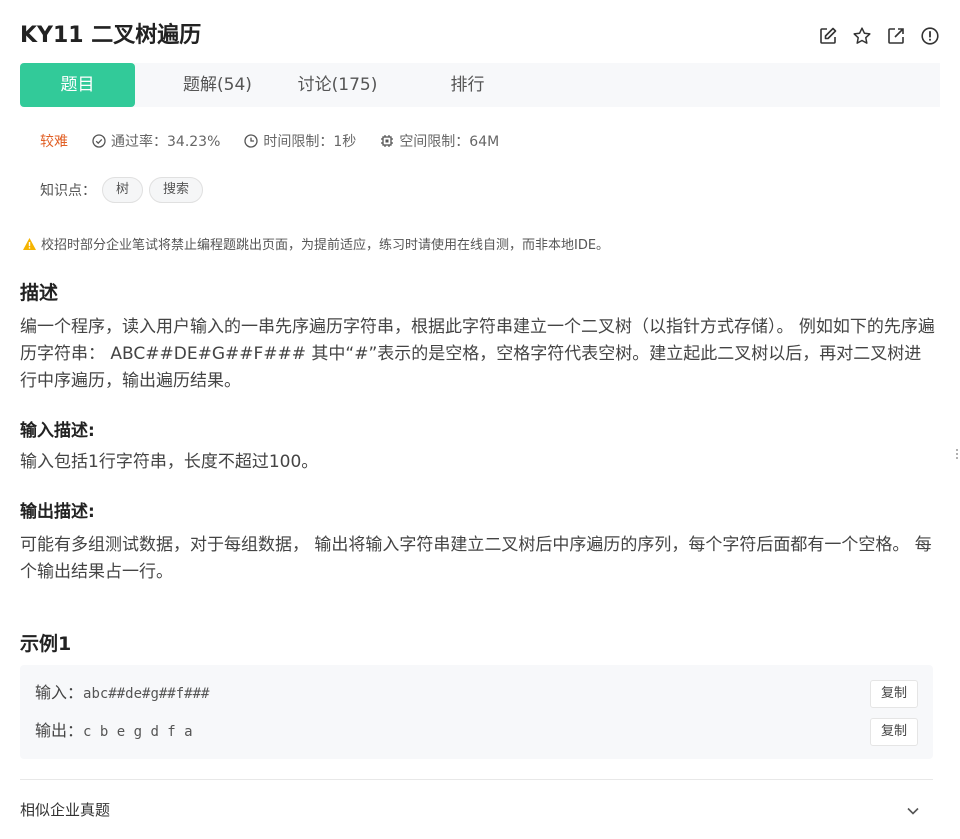 This screenshot has width=960, height=839. What do you see at coordinates (310, 142) in the screenshot?
I see `time-limit-text: 时间限制：1秒` at bounding box center [310, 142].